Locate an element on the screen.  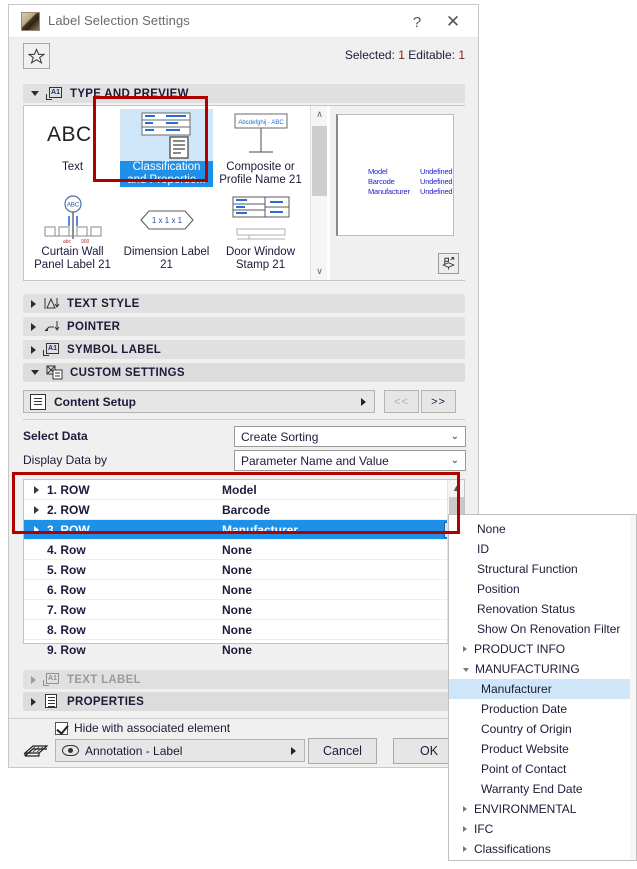
classification-tile-art is located at coordinates (166, 135).